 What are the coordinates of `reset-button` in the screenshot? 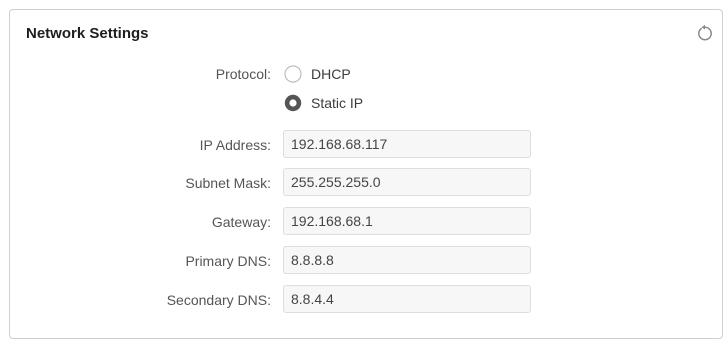 It's located at (705, 33).